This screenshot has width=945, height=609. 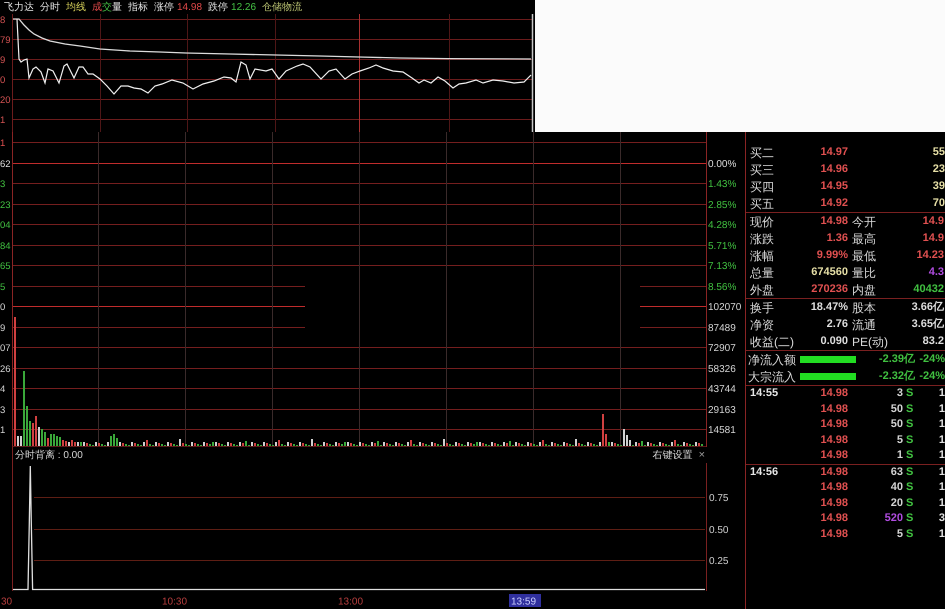 I want to click on quote-label: 外盘, so click(x=762, y=290).